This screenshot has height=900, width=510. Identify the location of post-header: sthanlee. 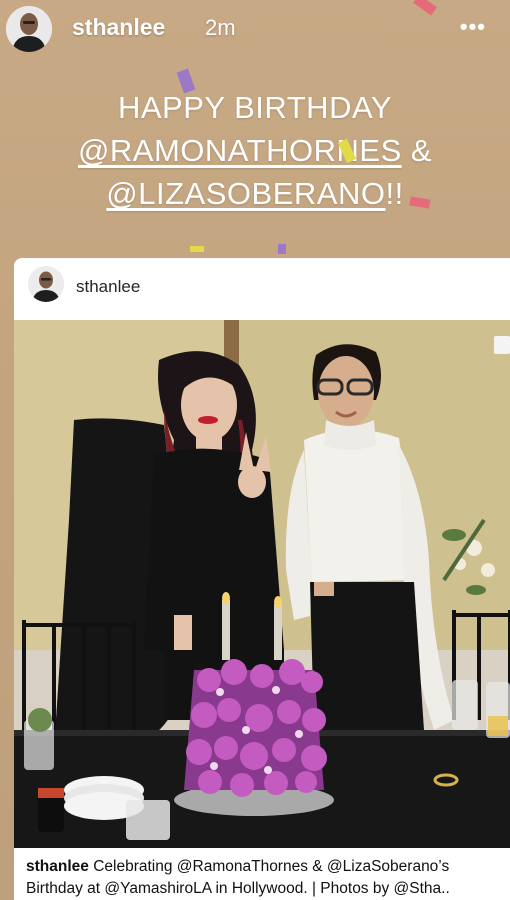
(262, 289).